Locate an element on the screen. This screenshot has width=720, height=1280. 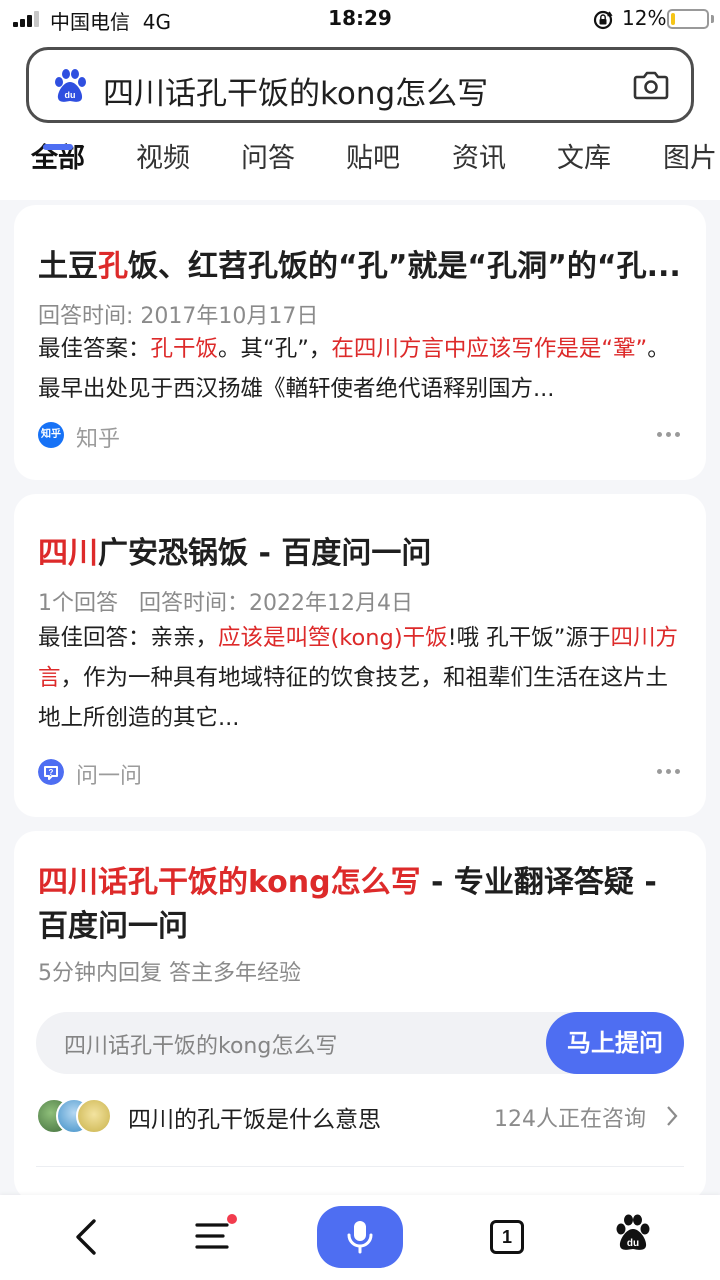
ask-now-button: 马上提问 is located at coordinates (615, 1043).